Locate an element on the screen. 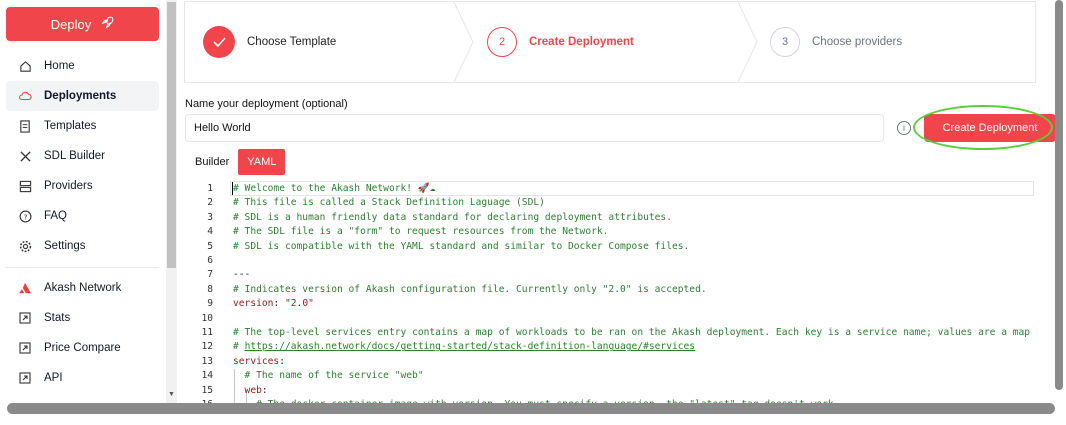 This screenshot has height=425, width=1066. page-horizontal-scrollbar is located at coordinates (531, 408).